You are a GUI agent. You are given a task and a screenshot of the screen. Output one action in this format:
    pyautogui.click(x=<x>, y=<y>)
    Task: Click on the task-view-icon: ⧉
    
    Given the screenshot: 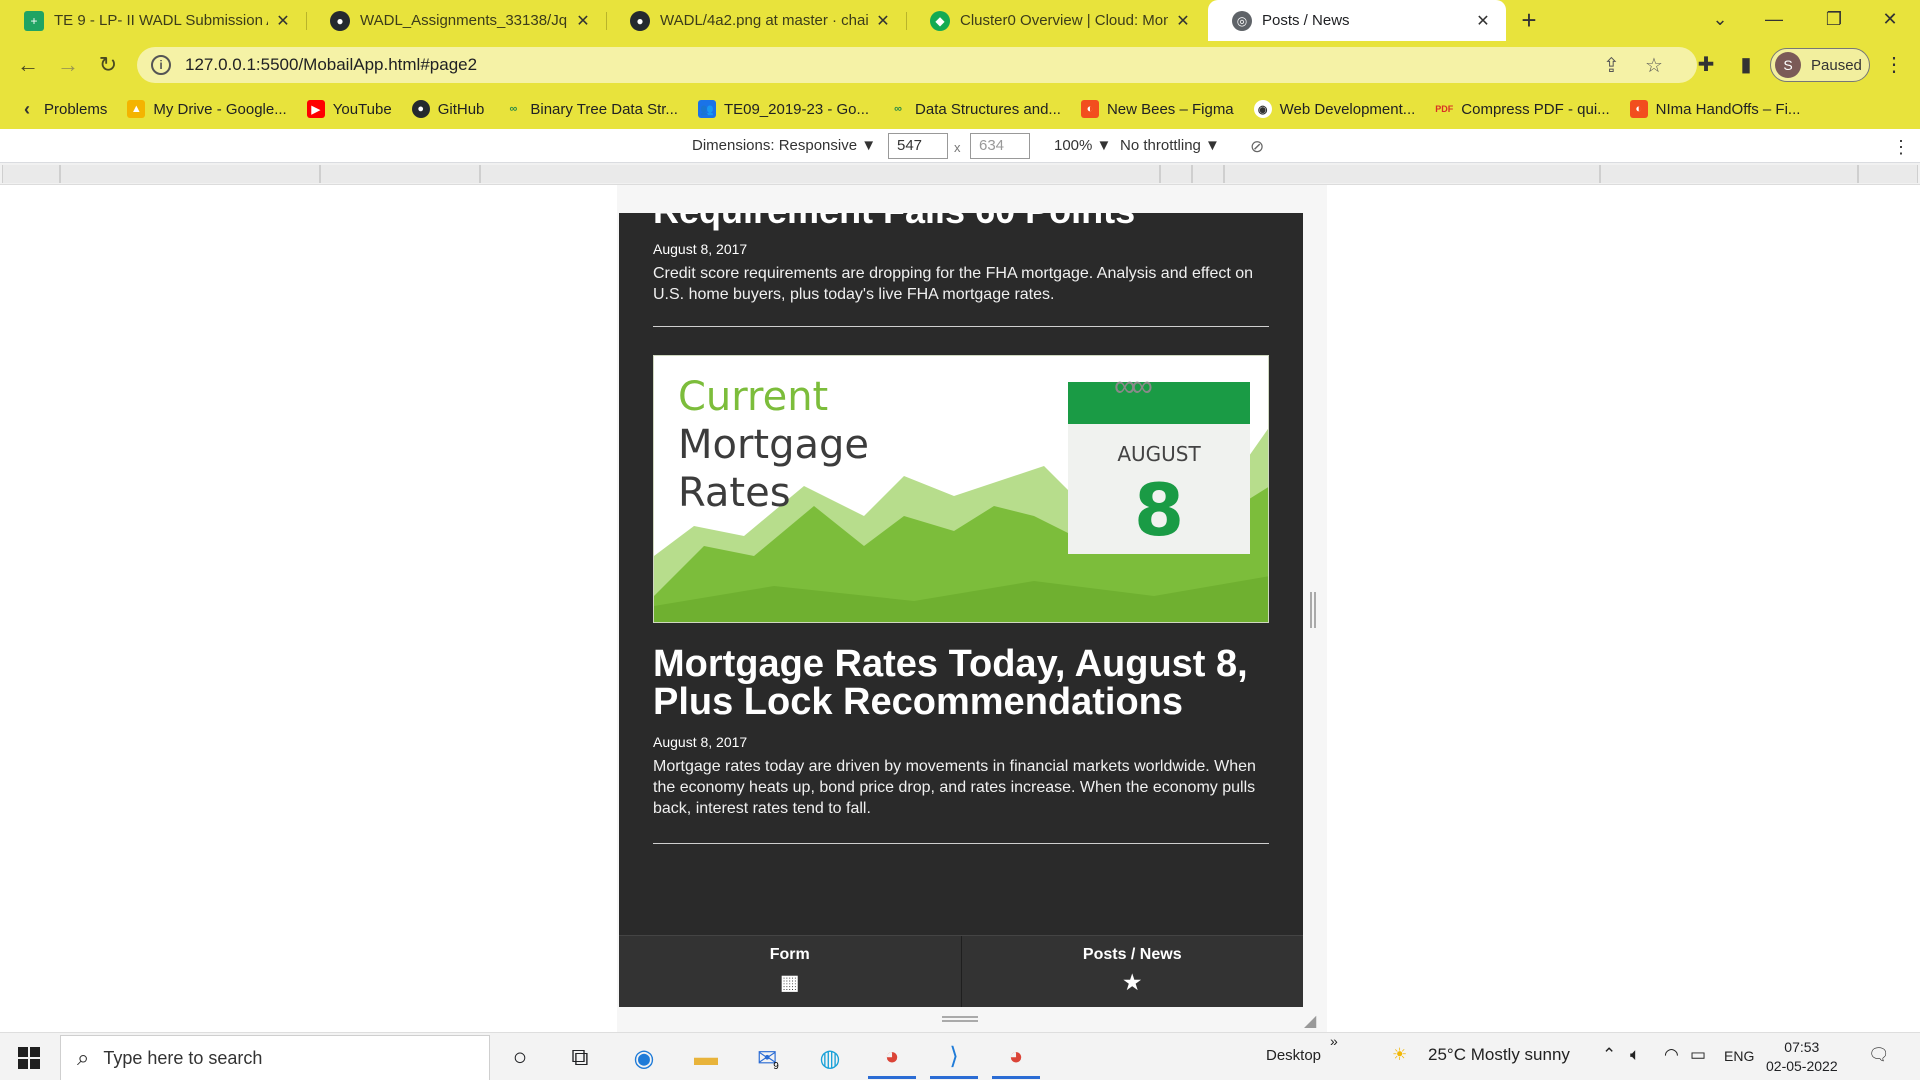 What is the action you would take?
    pyautogui.click(x=580, y=1058)
    